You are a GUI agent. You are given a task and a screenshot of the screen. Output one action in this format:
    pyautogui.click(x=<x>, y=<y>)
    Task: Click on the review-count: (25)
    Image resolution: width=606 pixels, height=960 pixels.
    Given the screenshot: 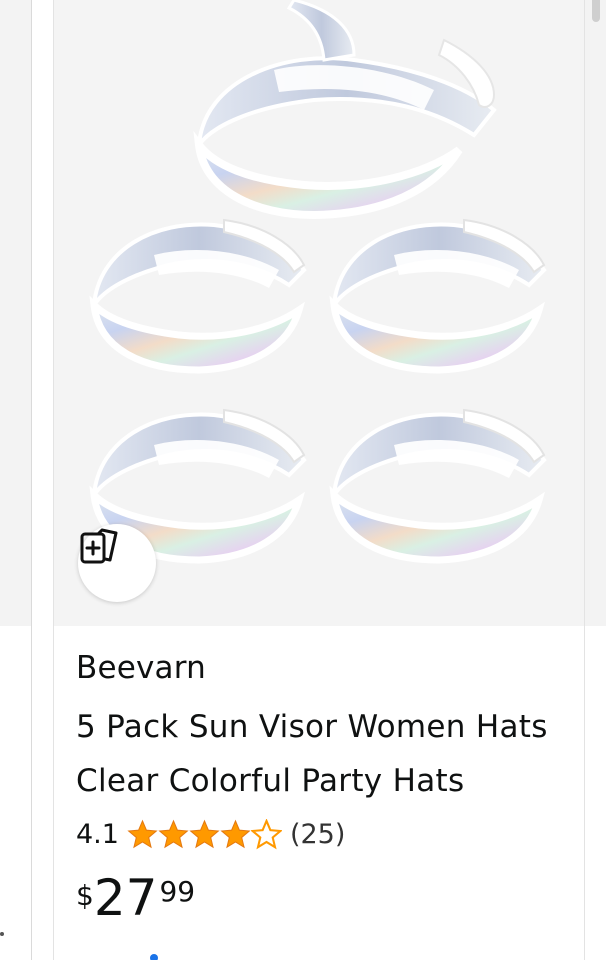 What is the action you would take?
    pyautogui.click(x=317, y=834)
    